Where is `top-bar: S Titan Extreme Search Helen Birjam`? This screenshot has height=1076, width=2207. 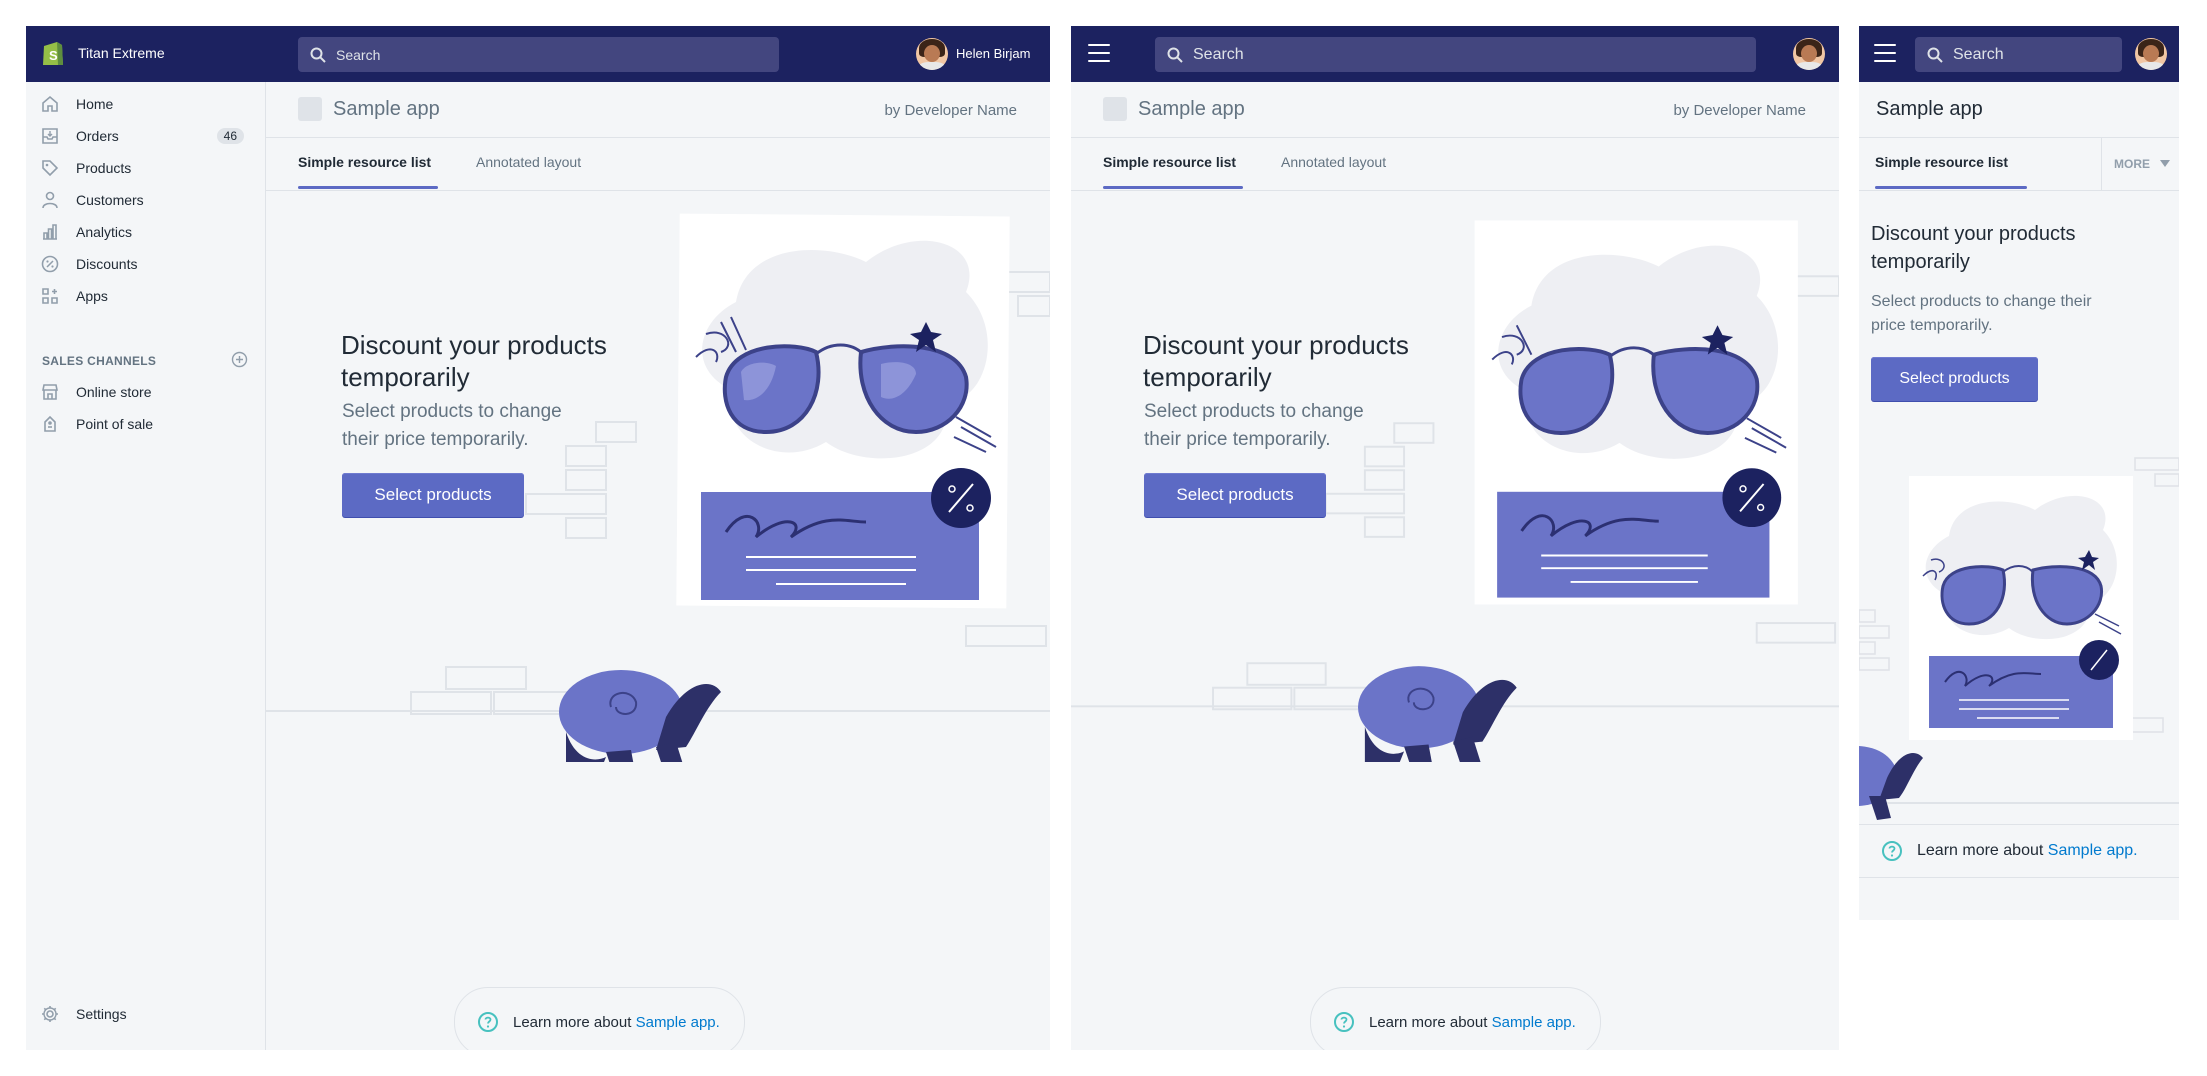
top-bar: S Titan Extreme Search Helen Birjam is located at coordinates (538, 54).